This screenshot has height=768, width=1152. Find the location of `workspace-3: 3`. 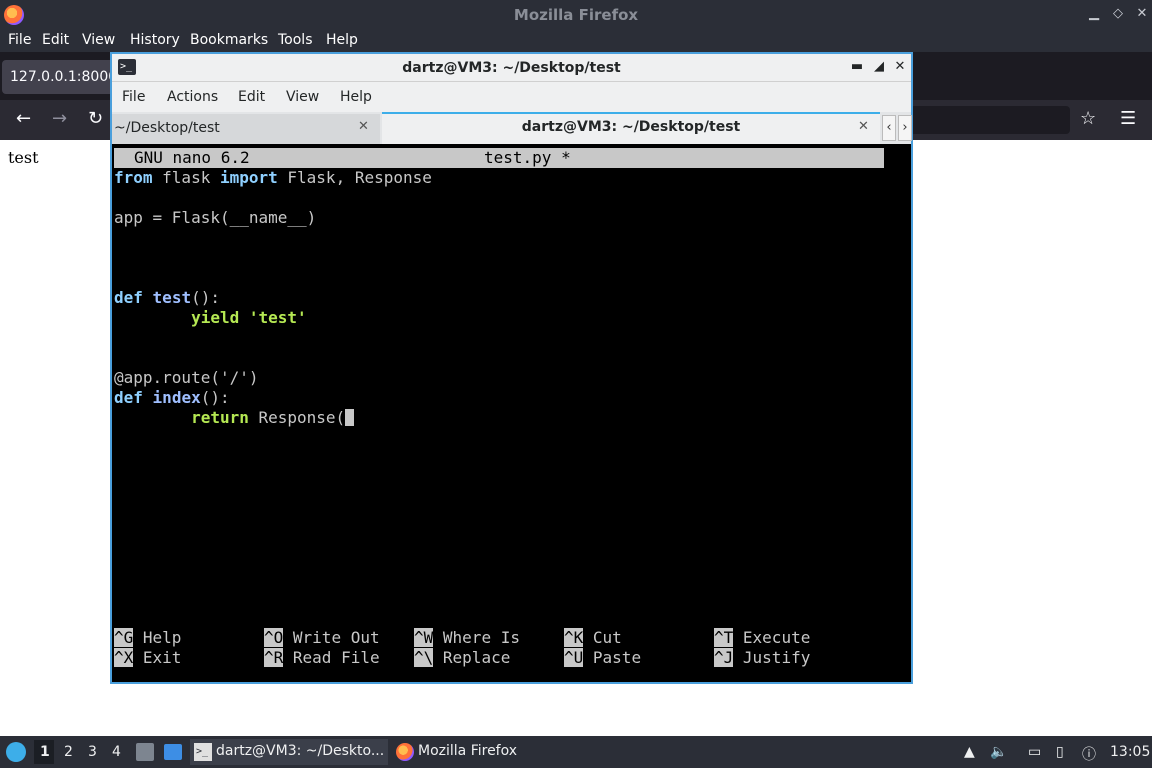

workspace-3: 3 is located at coordinates (92, 752).